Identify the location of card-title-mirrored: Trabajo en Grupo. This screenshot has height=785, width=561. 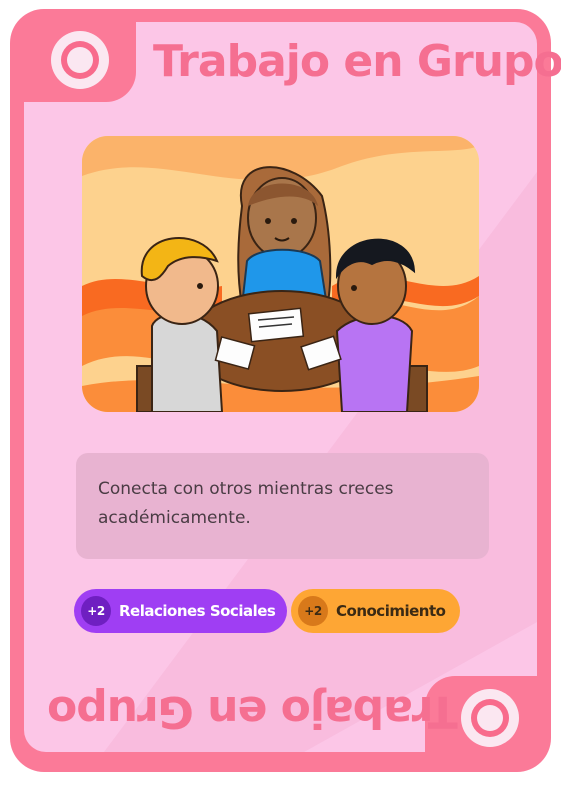
(253, 711).